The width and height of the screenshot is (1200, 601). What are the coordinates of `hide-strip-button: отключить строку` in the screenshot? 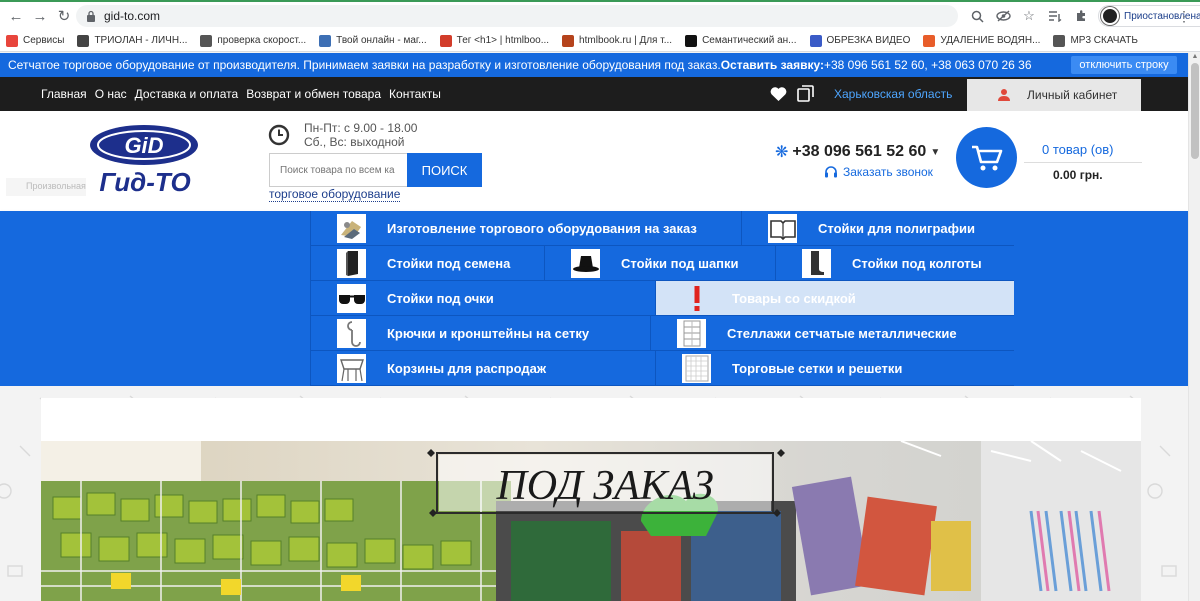 It's located at (1124, 65).